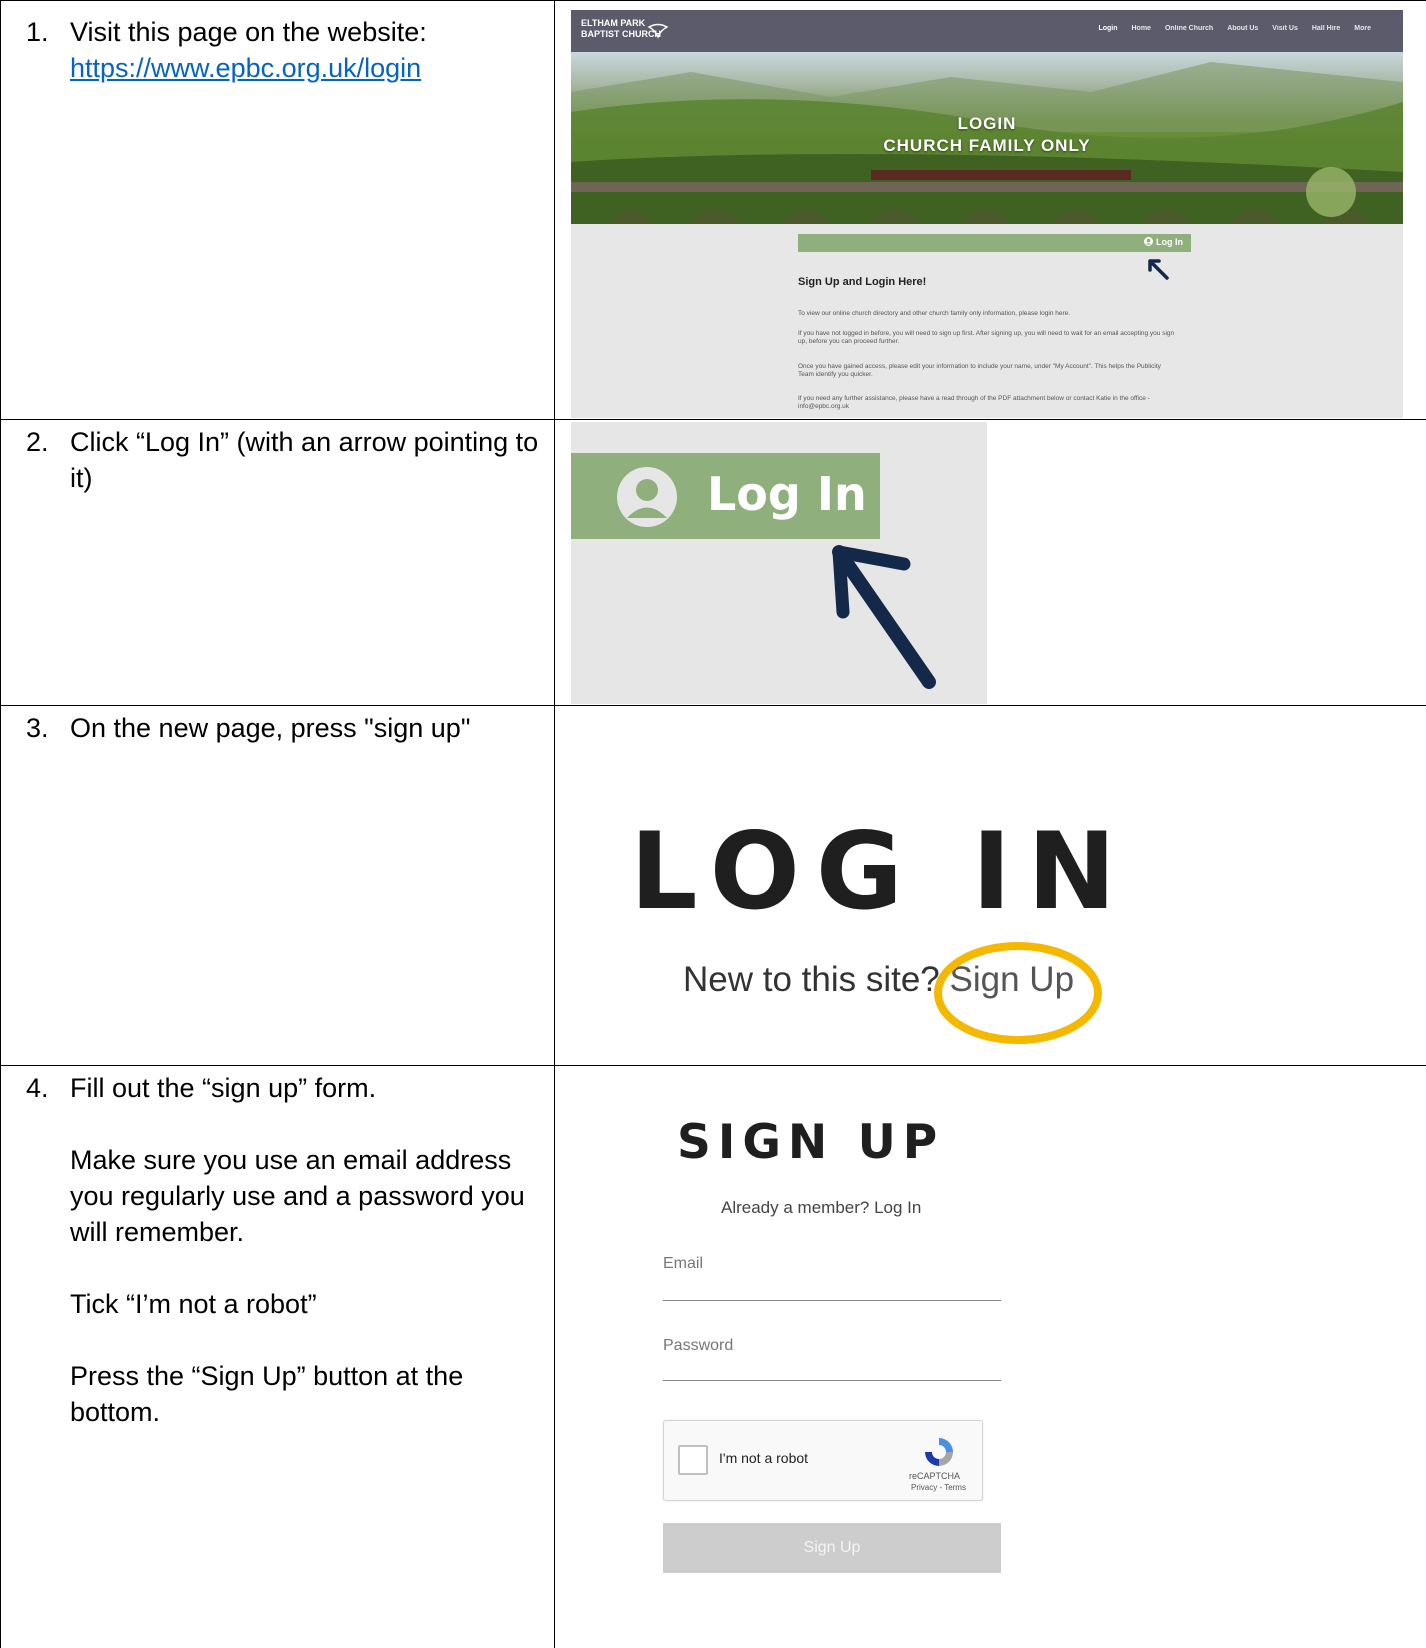 The width and height of the screenshot is (1426, 1648). Describe the element at coordinates (693, 1460) in the screenshot. I see `recaptcha-checkbox` at that location.